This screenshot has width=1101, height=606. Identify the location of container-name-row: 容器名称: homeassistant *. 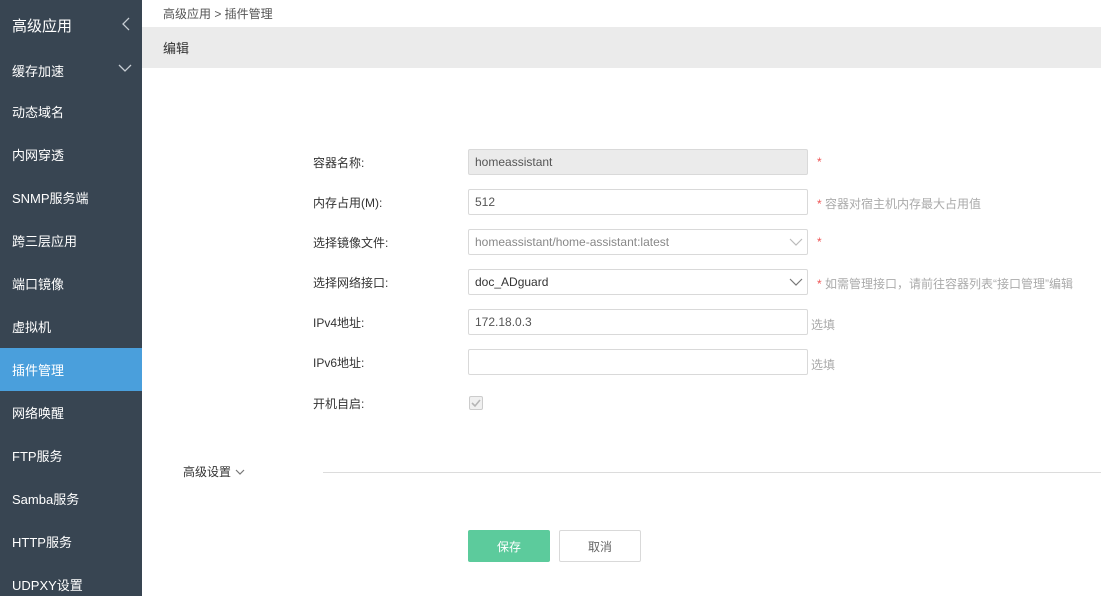
(621, 162).